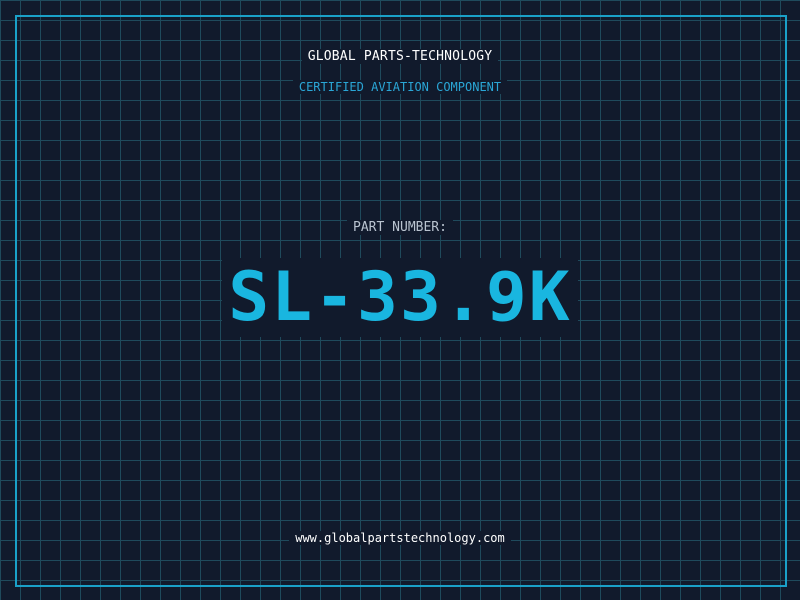 This screenshot has height=600, width=800. I want to click on part-number-value-text: SL-33.9K, so click(400, 297).